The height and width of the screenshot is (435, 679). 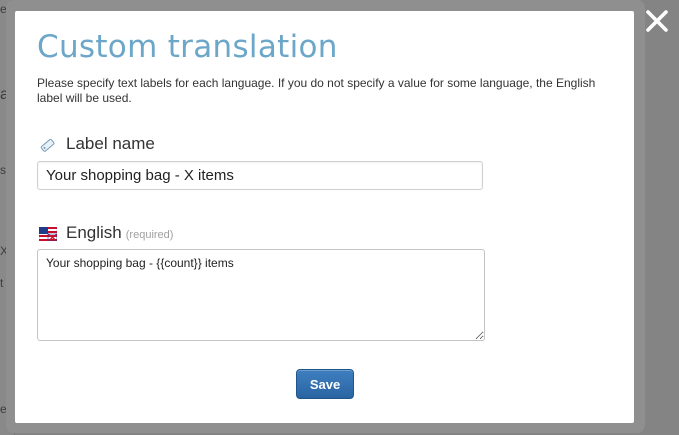 What do you see at coordinates (48, 234) in the screenshot?
I see `us-uk-flag-icon` at bounding box center [48, 234].